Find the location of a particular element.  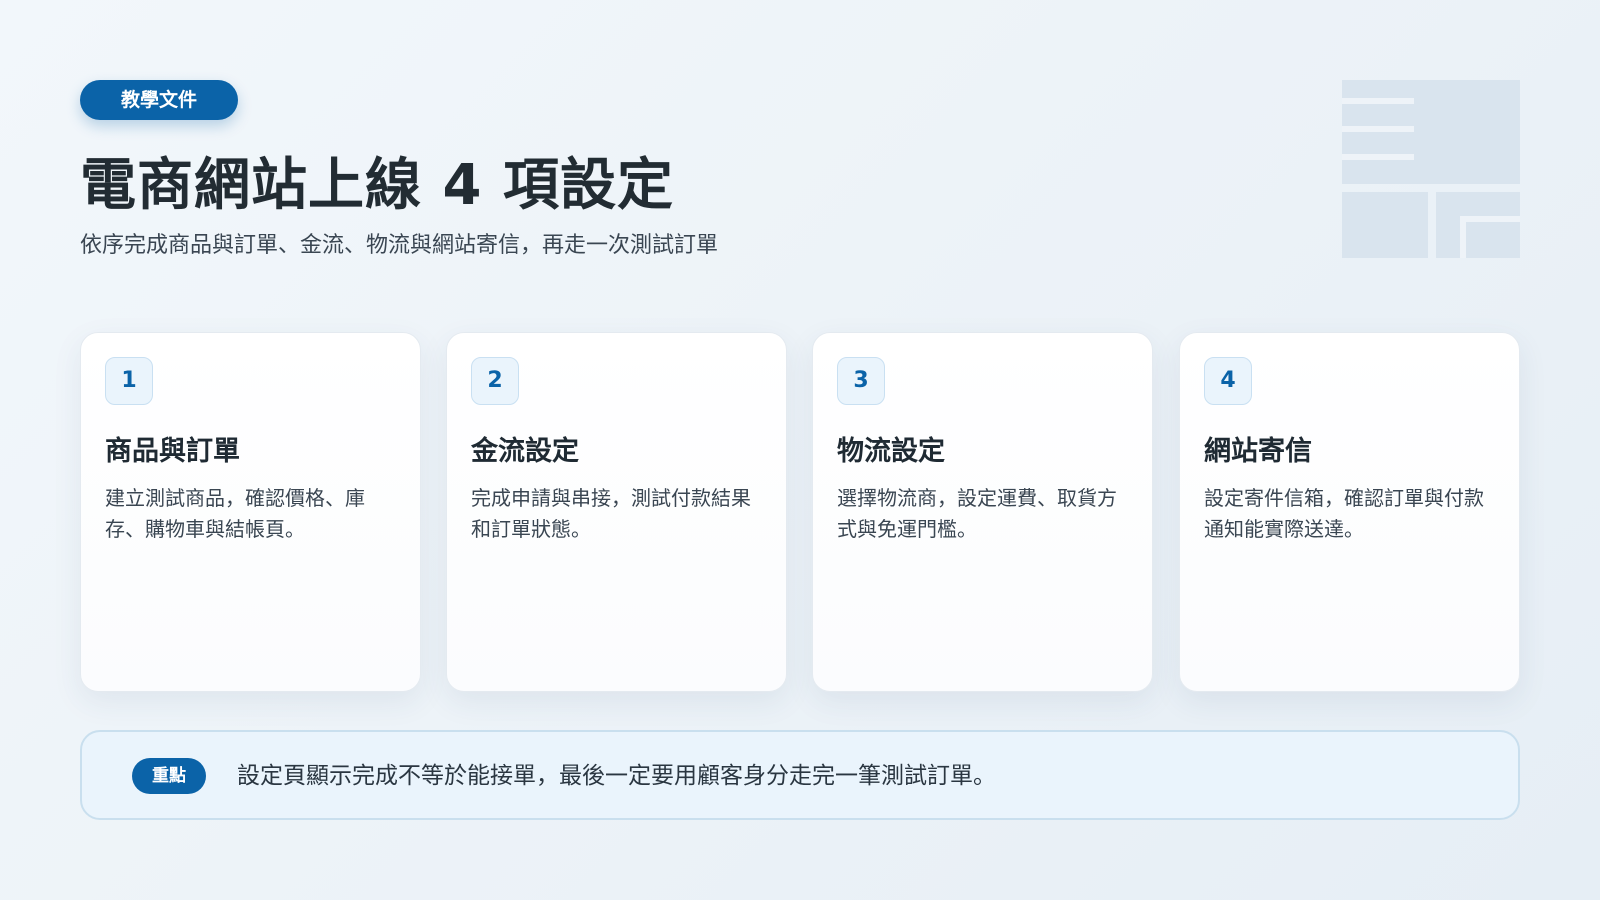

decorative-layout-icon is located at coordinates (1431, 169).